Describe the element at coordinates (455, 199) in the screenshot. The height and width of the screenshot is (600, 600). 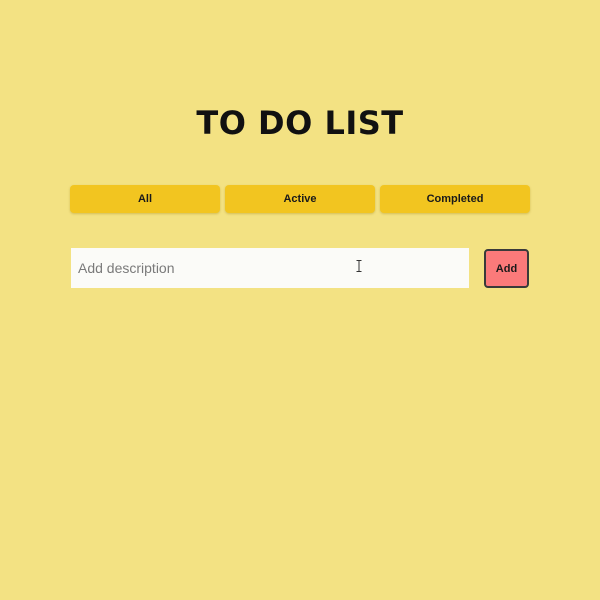
I see `filter-completed-button: Completed` at that location.